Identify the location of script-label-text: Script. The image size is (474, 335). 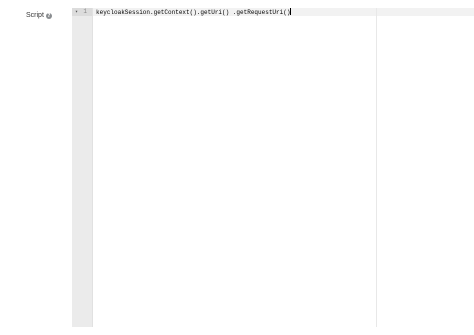
(35, 15).